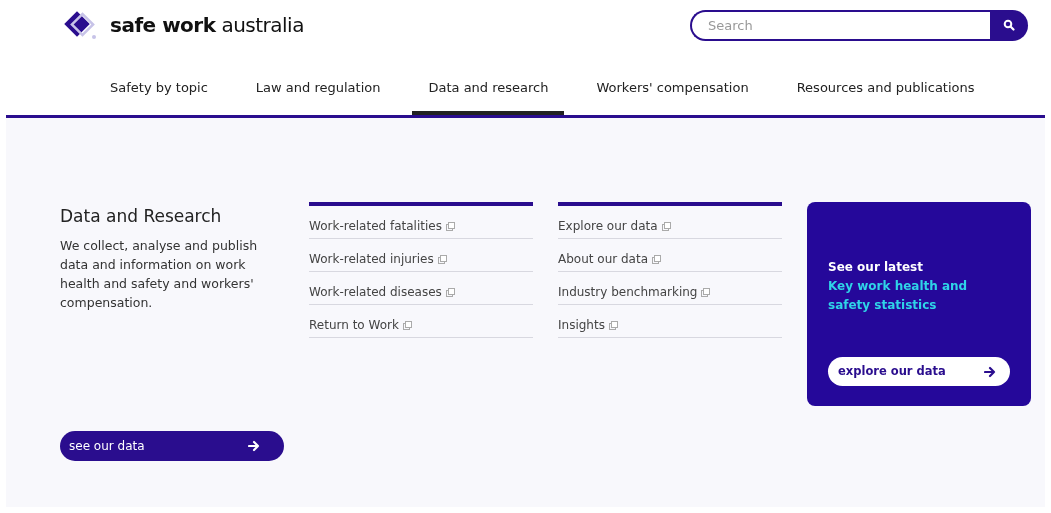 The height and width of the screenshot is (513, 1051). What do you see at coordinates (581, 325) in the screenshot?
I see `data-link: Insights` at bounding box center [581, 325].